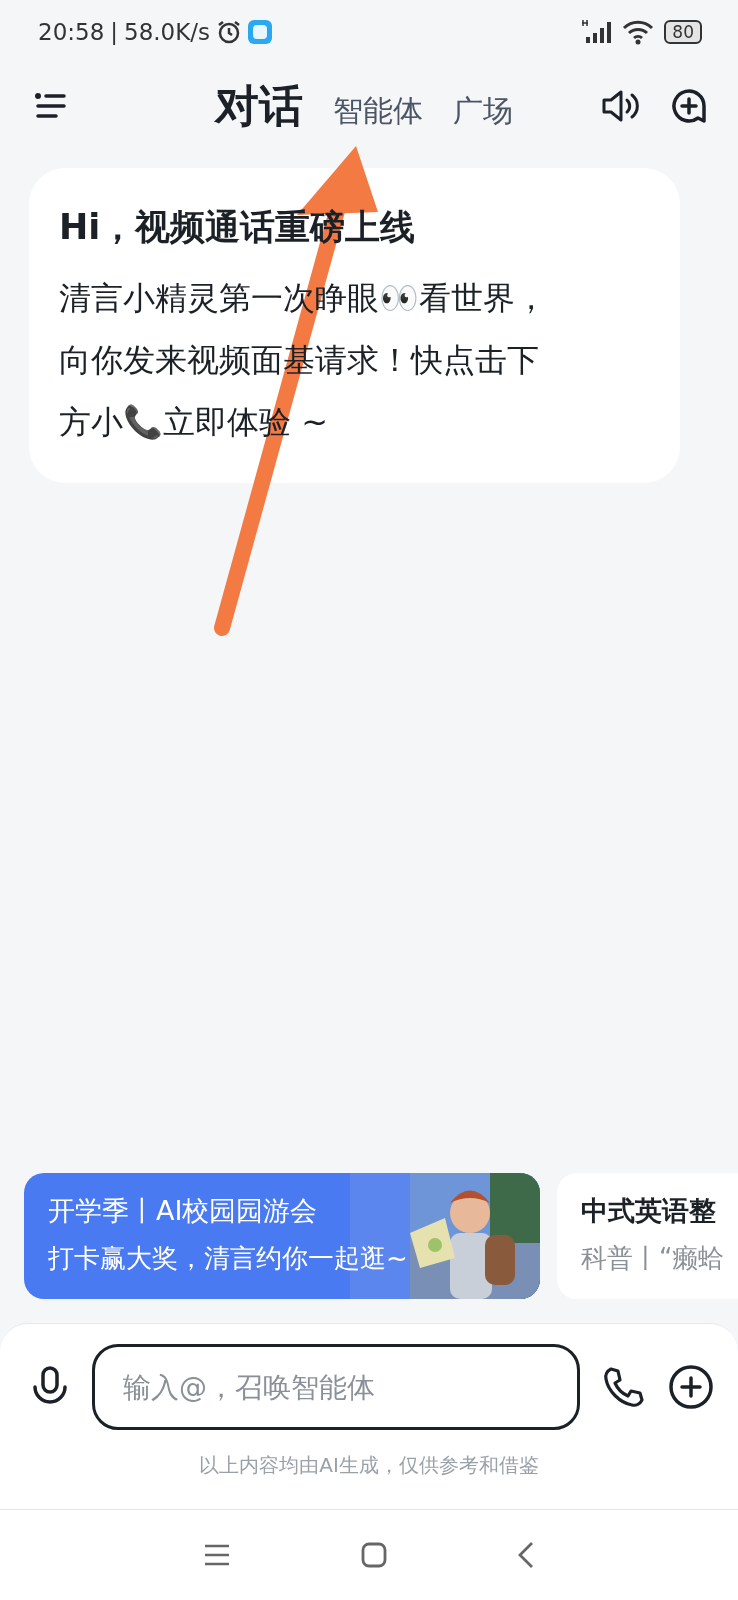  I want to click on new-chat-icon, so click(689, 106).